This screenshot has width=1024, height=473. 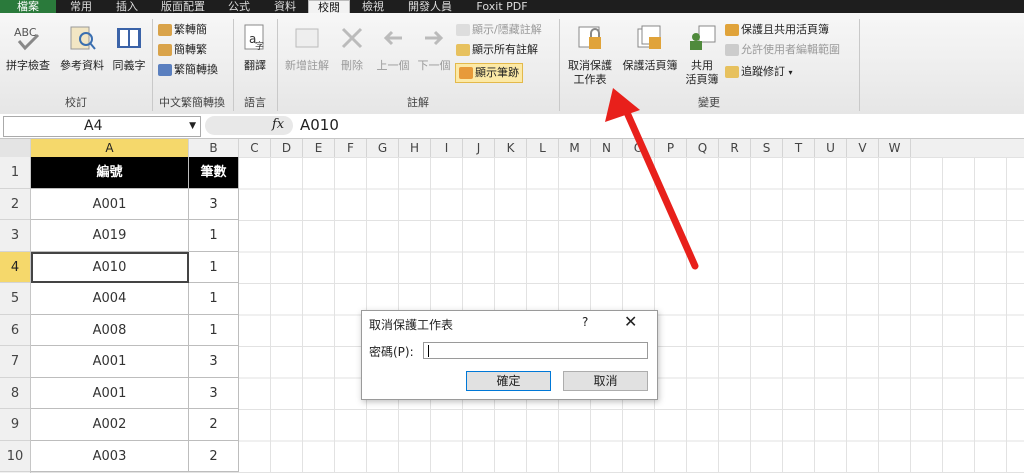 I want to click on table-header-id: 編號, so click(x=110, y=173).